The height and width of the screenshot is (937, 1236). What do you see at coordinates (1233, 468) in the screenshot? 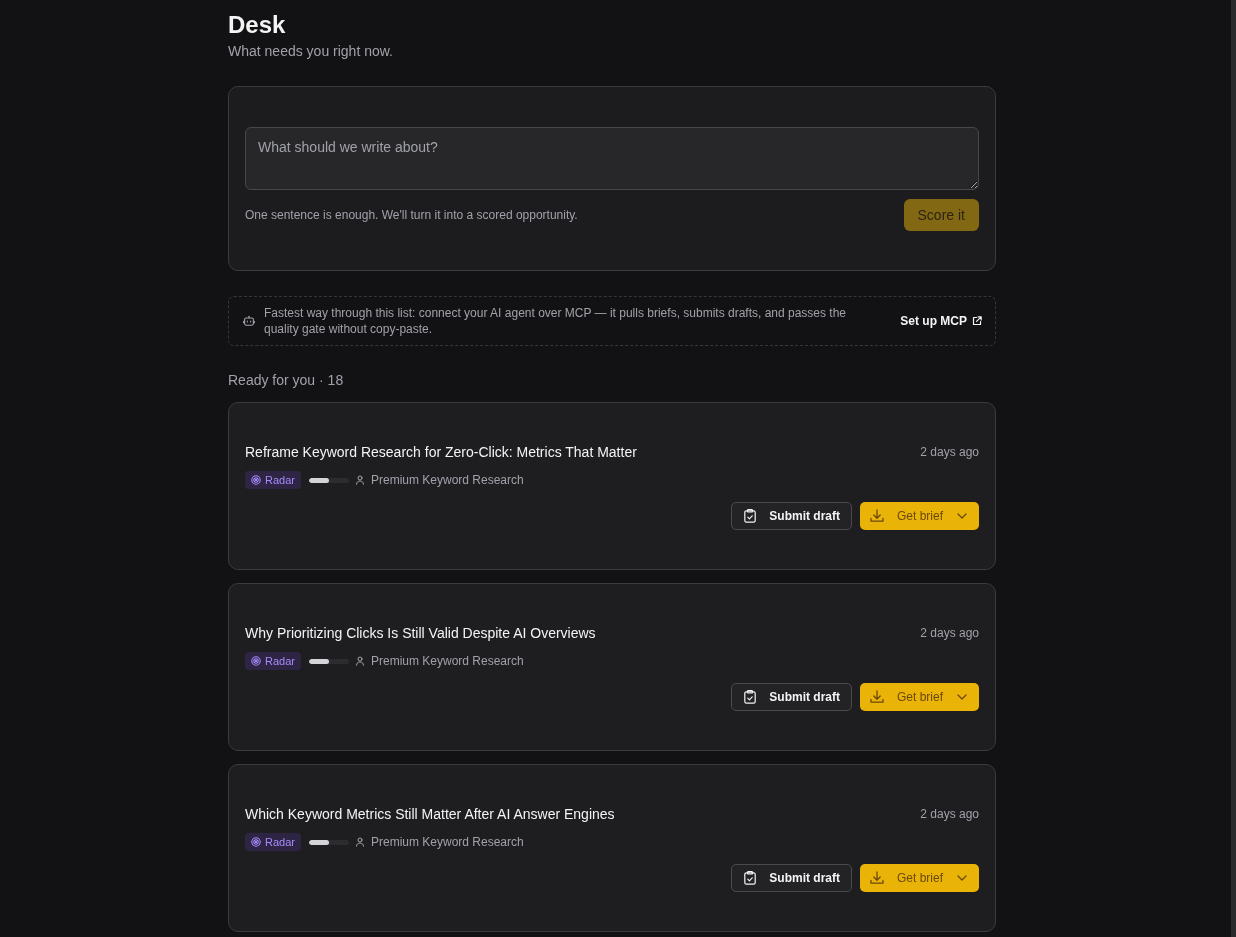
I see `scrollbar` at bounding box center [1233, 468].